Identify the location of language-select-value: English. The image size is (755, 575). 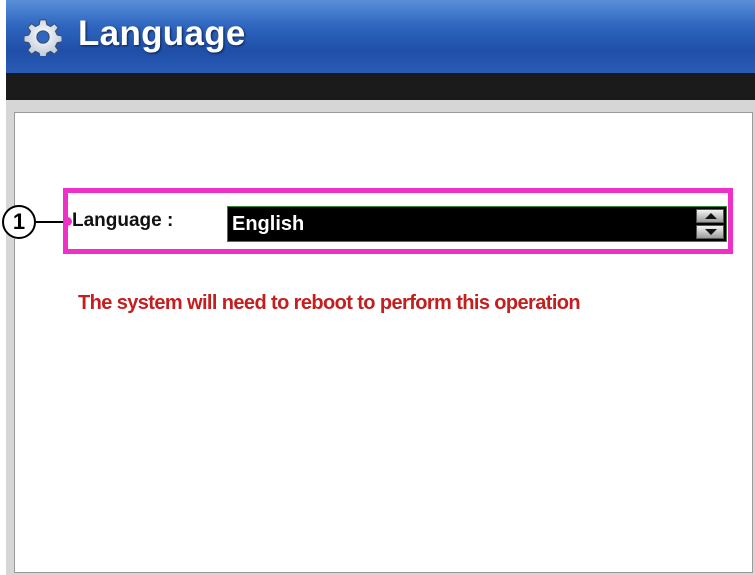
(268, 224).